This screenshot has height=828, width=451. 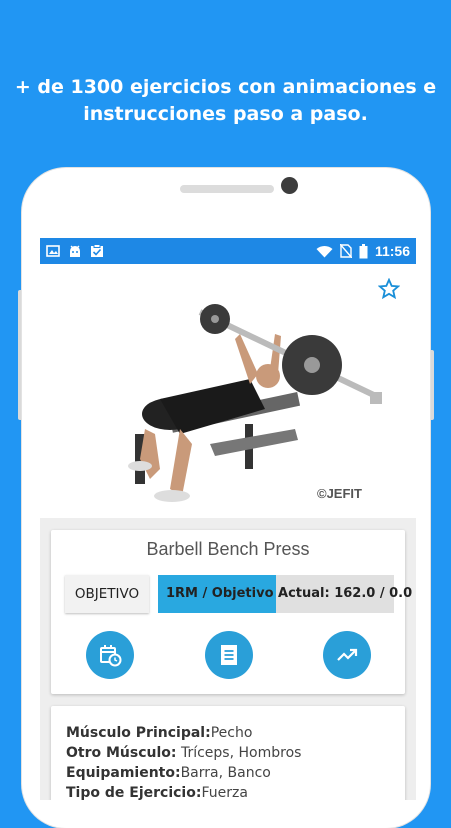 What do you see at coordinates (324, 251) in the screenshot?
I see `wifi-icon` at bounding box center [324, 251].